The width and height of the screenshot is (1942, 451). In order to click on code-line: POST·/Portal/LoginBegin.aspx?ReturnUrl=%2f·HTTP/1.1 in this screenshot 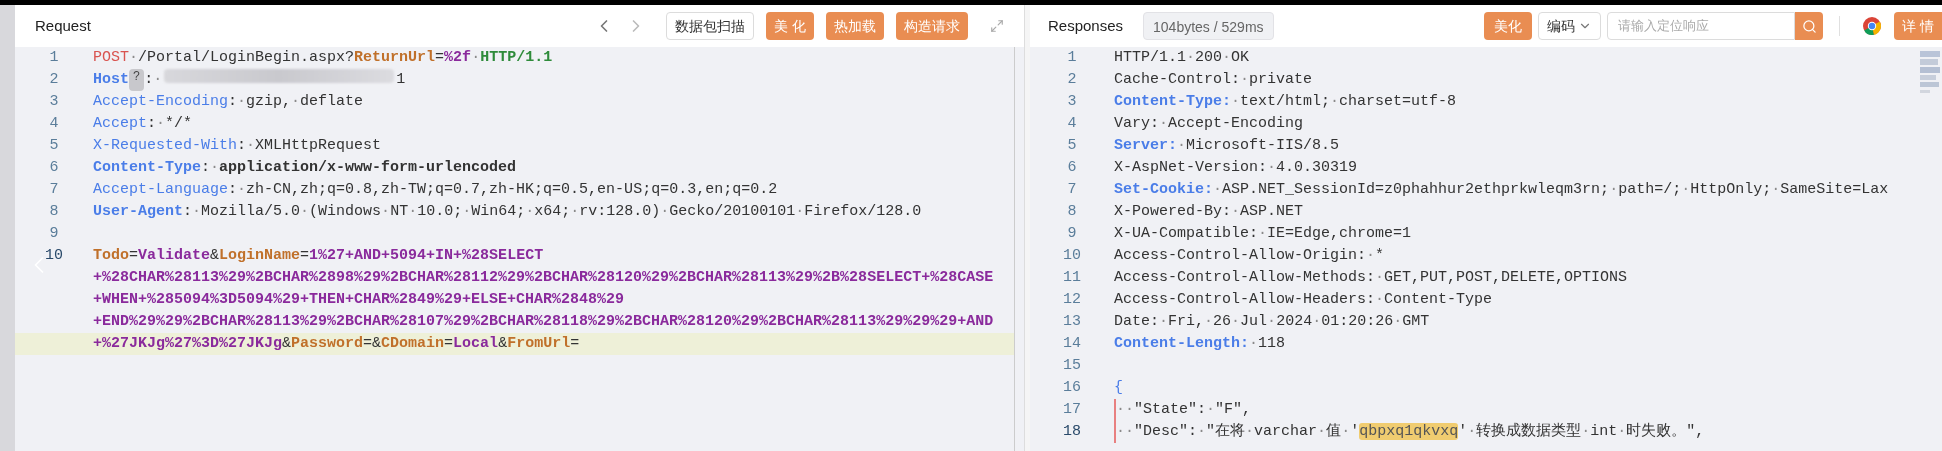, I will do `click(323, 58)`.